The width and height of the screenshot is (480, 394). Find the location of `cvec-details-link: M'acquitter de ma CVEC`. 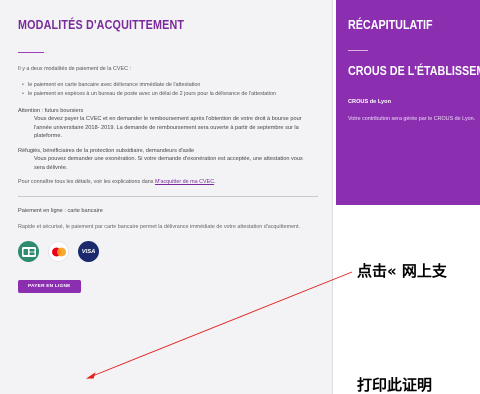

cvec-details-link: M'acquitter de ma CVEC is located at coordinates (184, 182).